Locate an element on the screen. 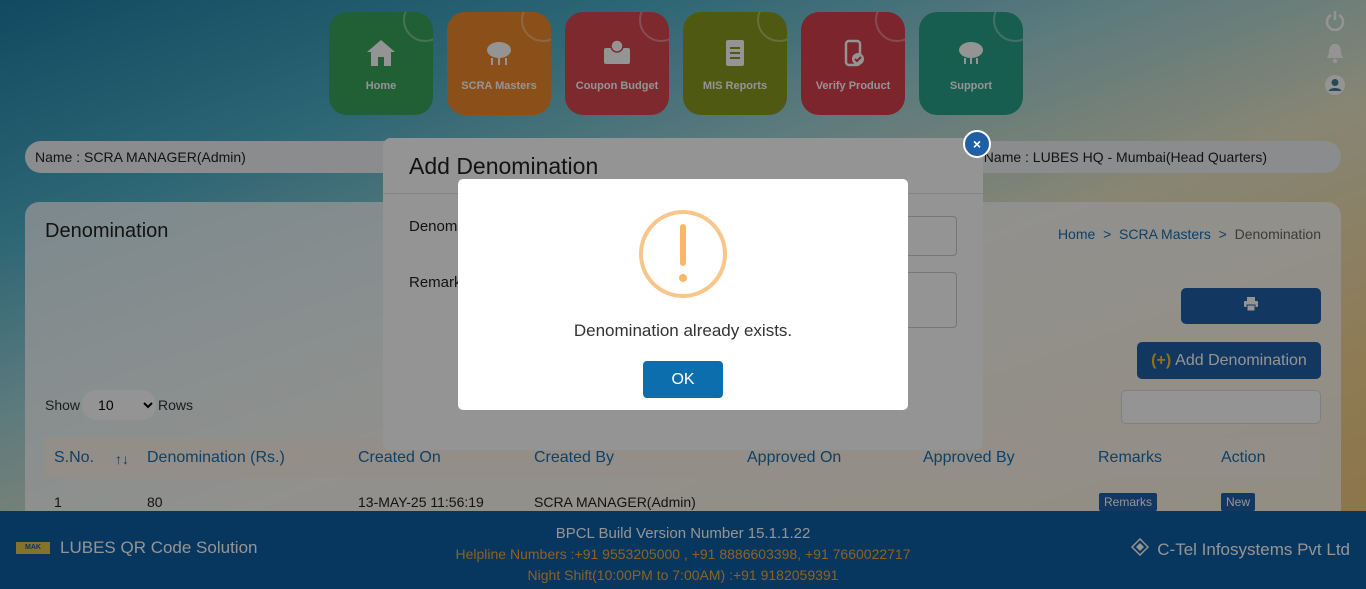 Image resolution: width=1366 pixels, height=589 pixels. alert-dialog: Denomination already exists. OK is located at coordinates (683, 294).